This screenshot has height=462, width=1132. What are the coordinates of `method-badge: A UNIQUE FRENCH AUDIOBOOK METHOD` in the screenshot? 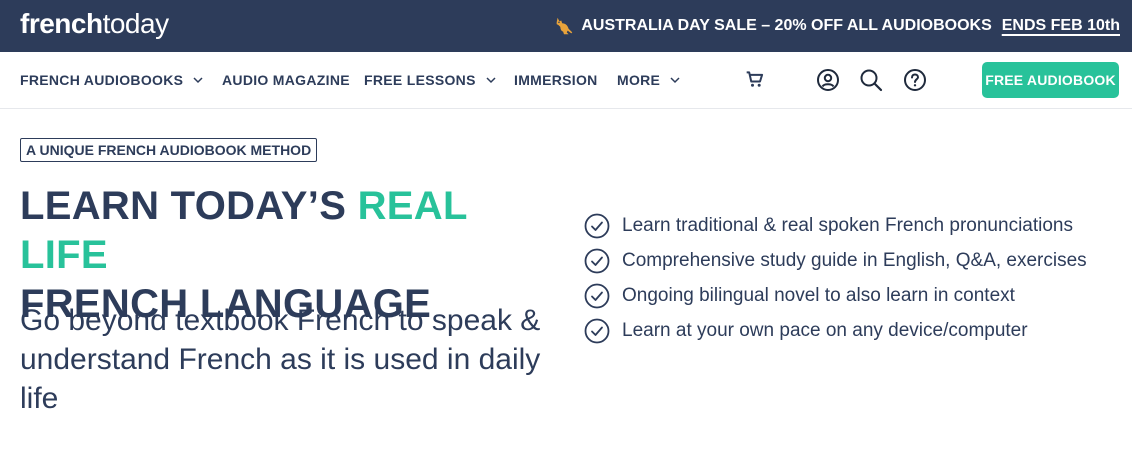 It's located at (169, 150).